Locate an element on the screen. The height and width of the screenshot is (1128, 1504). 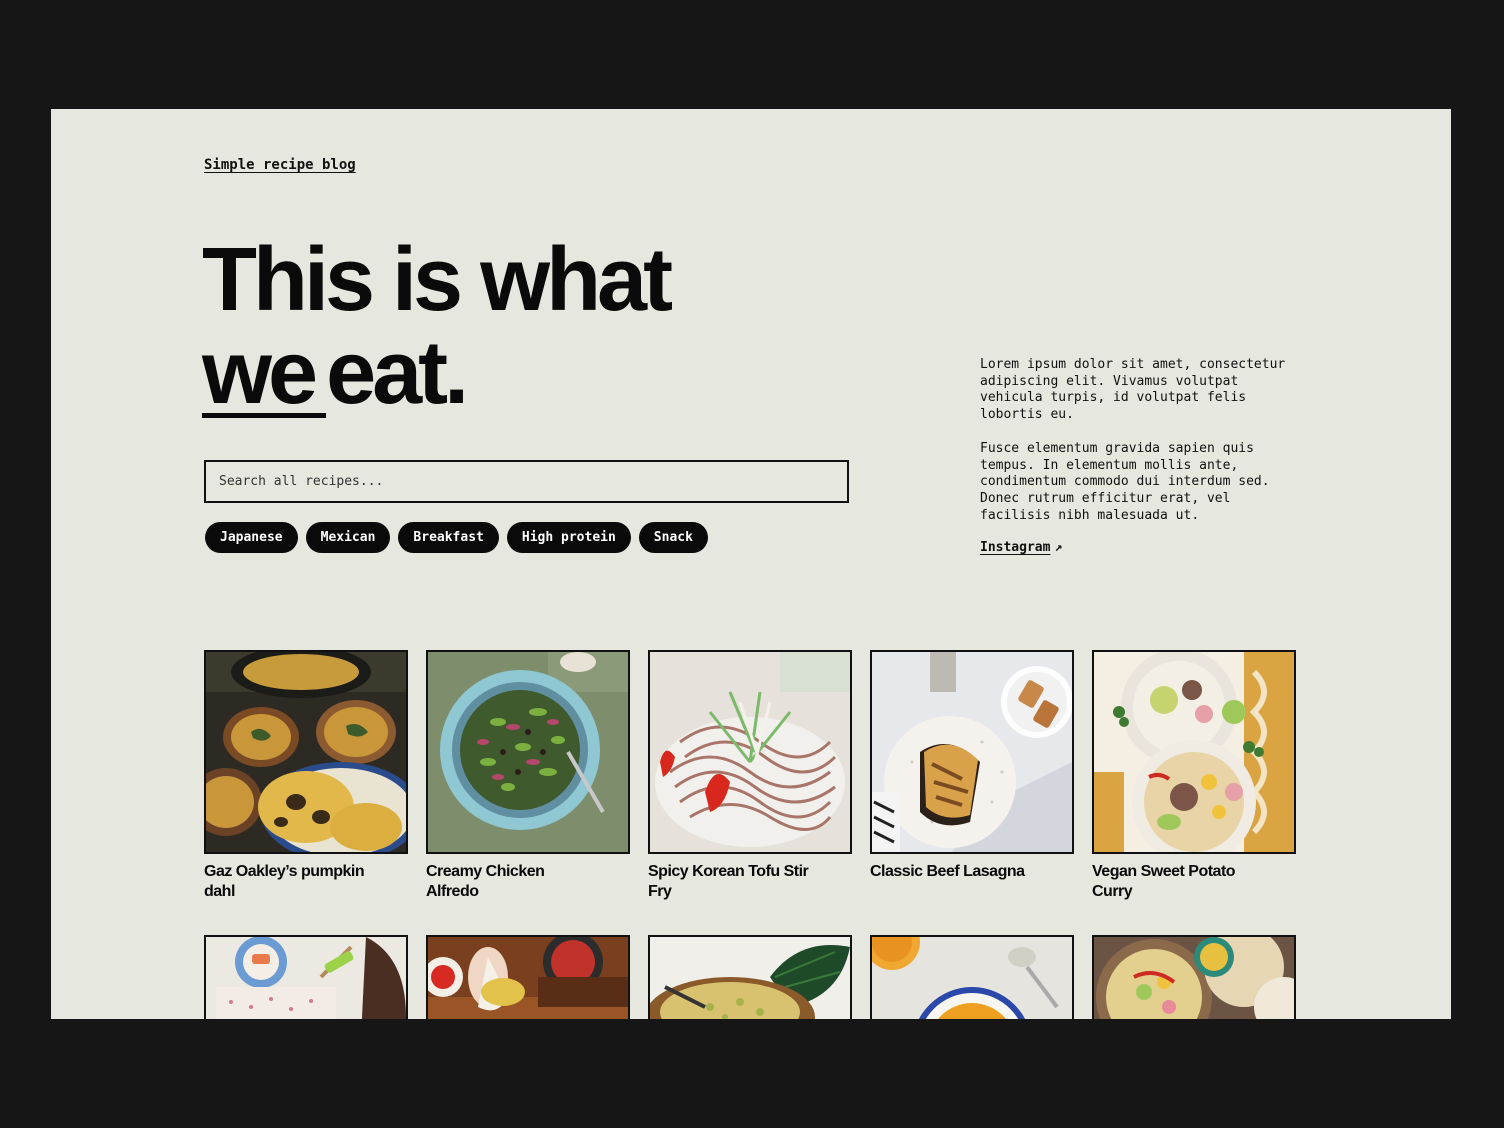
recipe-title: Spicy Korean Tofu Stir Fry is located at coordinates (728, 881).